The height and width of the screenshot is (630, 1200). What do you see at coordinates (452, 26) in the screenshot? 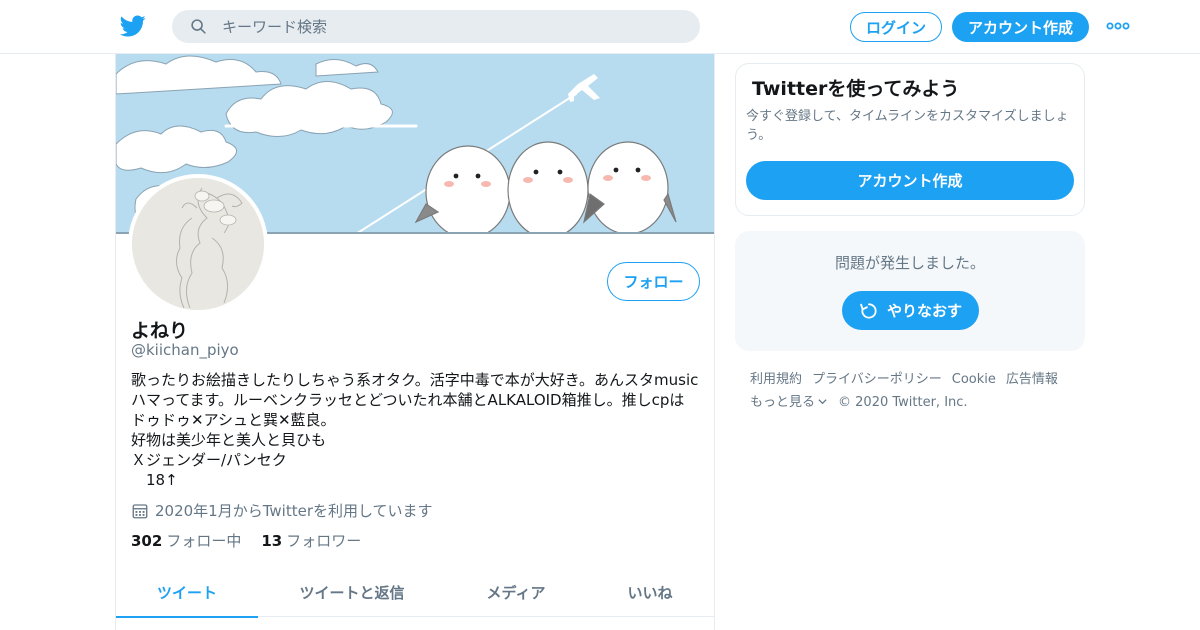
I see `search-input` at bounding box center [452, 26].